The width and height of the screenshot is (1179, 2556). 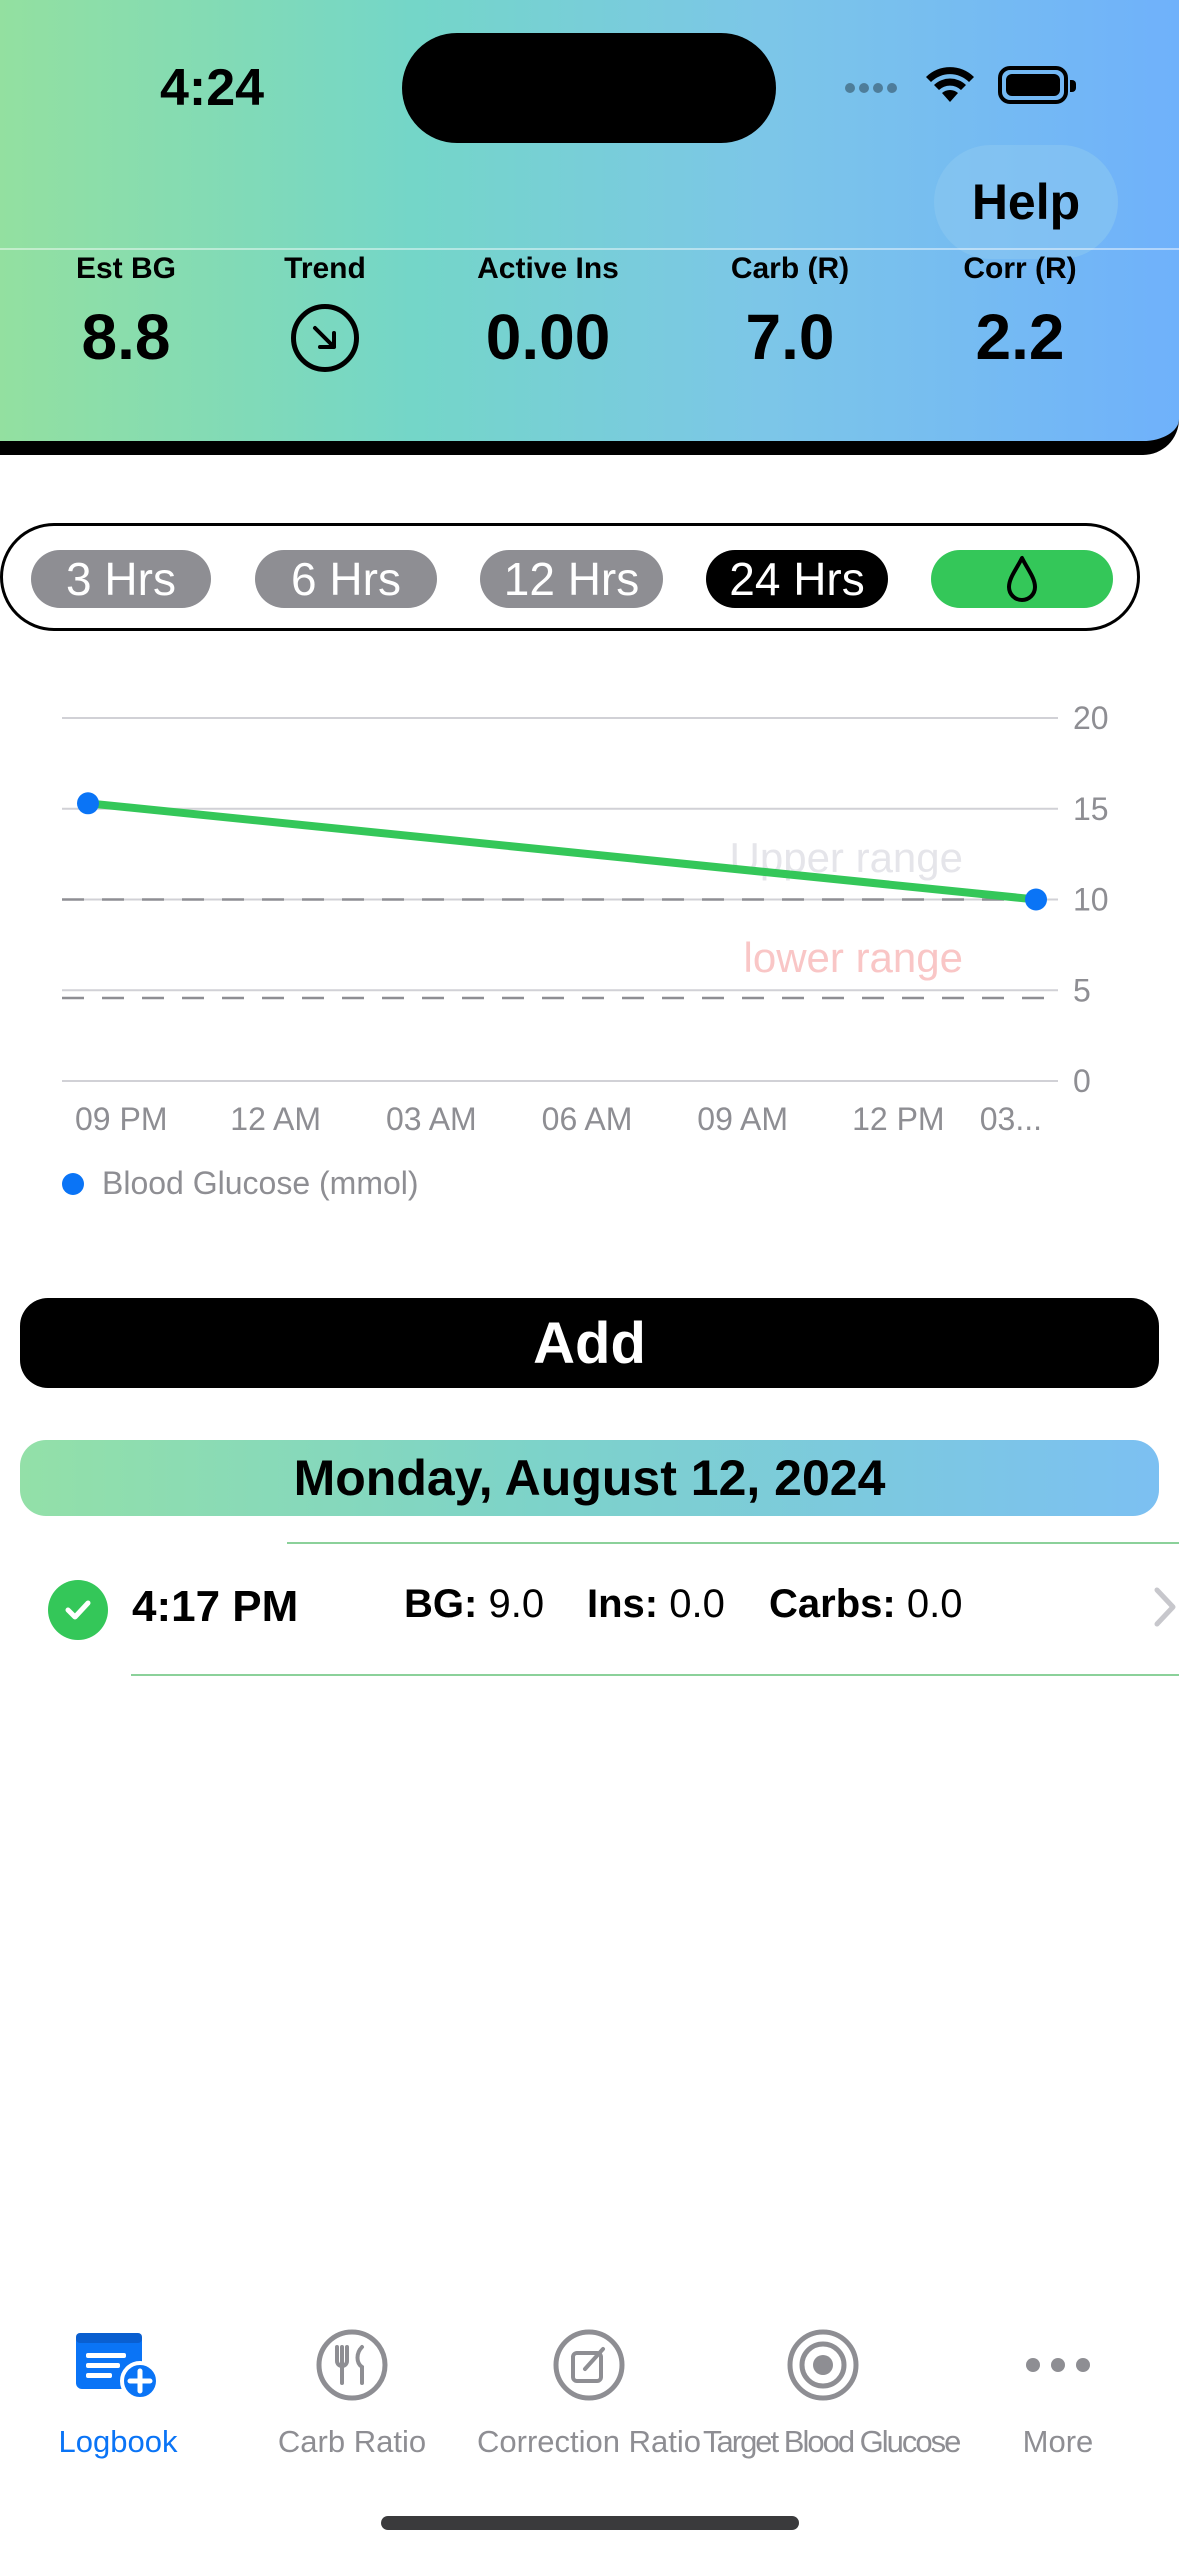 I want to click on drop-icon, so click(x=1022, y=579).